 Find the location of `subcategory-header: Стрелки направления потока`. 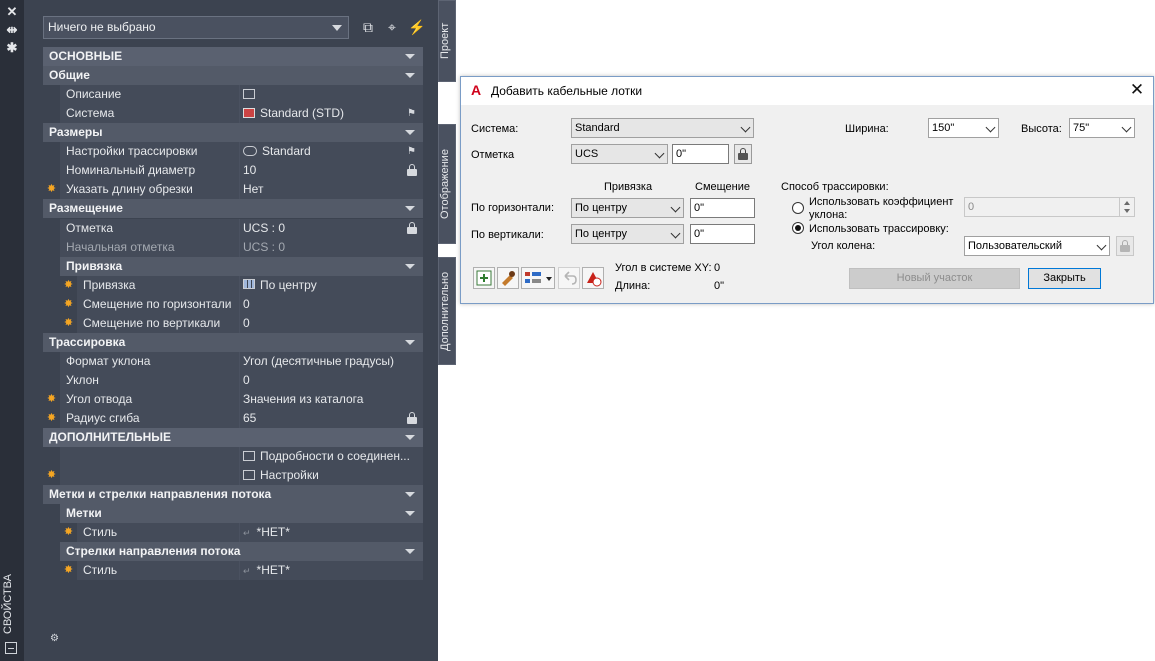

subcategory-header: Стрелки направления потока is located at coordinates (233, 552).